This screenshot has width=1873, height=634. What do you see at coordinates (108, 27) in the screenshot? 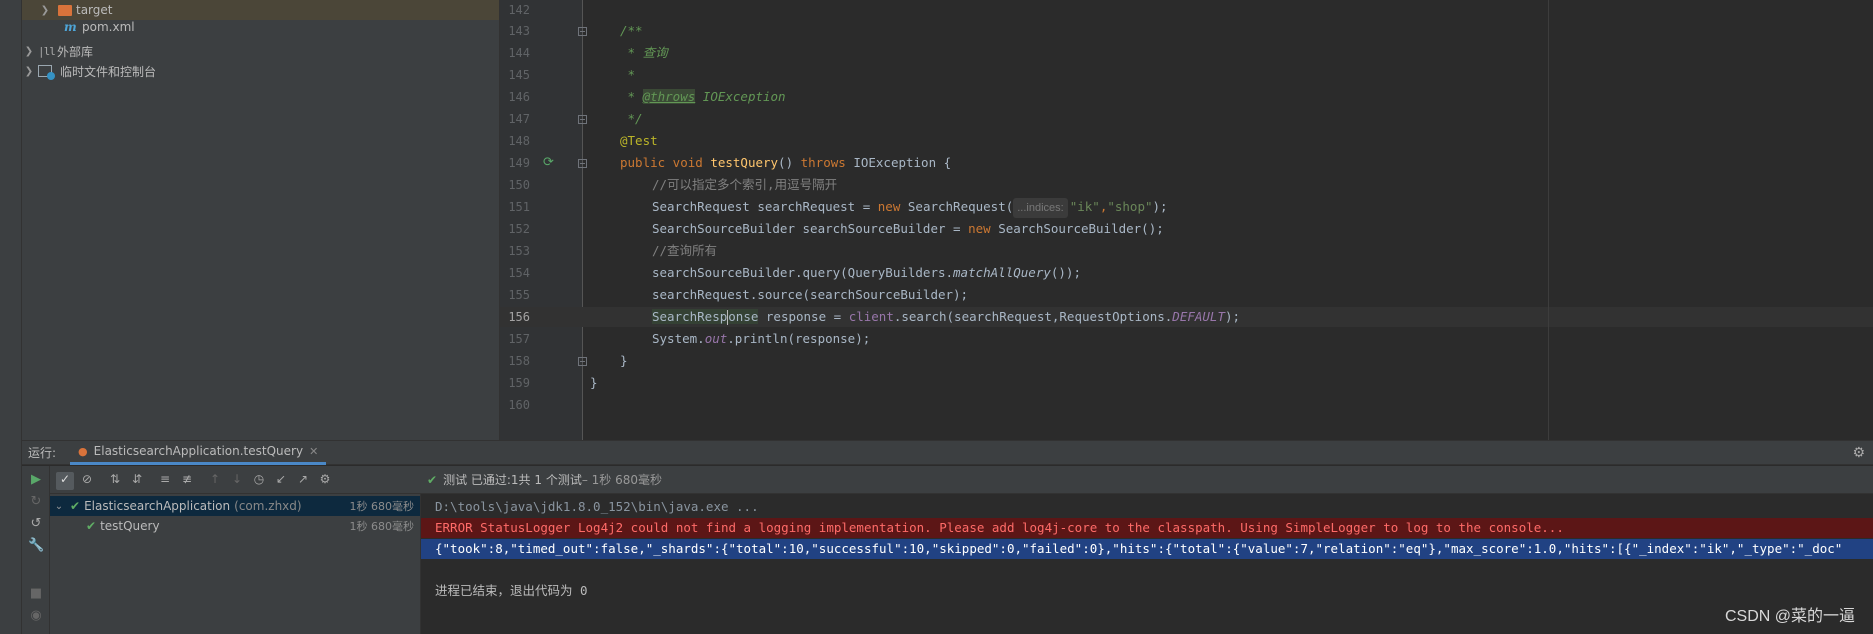
I see `tree-item-label: pom.xml` at bounding box center [108, 27].